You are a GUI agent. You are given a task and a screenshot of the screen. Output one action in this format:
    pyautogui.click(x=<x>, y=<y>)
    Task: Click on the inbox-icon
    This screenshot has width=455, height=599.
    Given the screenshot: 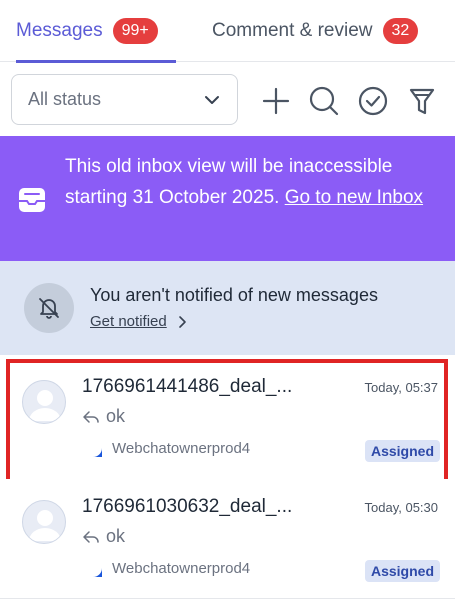 What is the action you would take?
    pyautogui.click(x=32, y=200)
    